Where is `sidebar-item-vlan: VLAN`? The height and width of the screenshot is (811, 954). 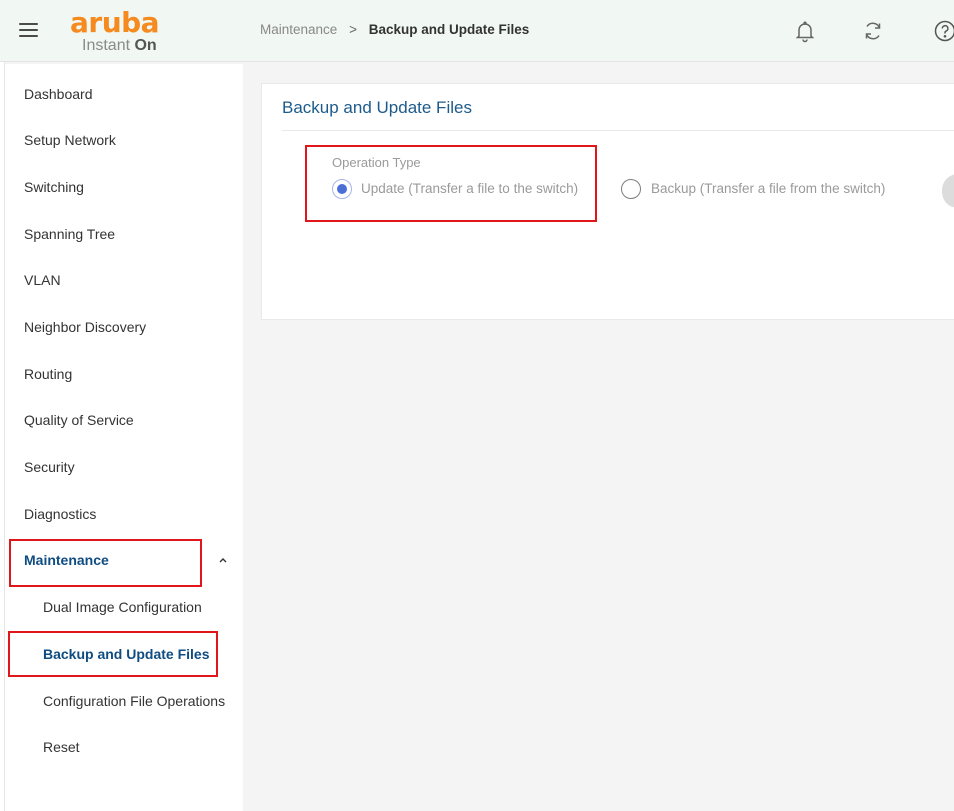 sidebar-item-vlan: VLAN is located at coordinates (124, 280).